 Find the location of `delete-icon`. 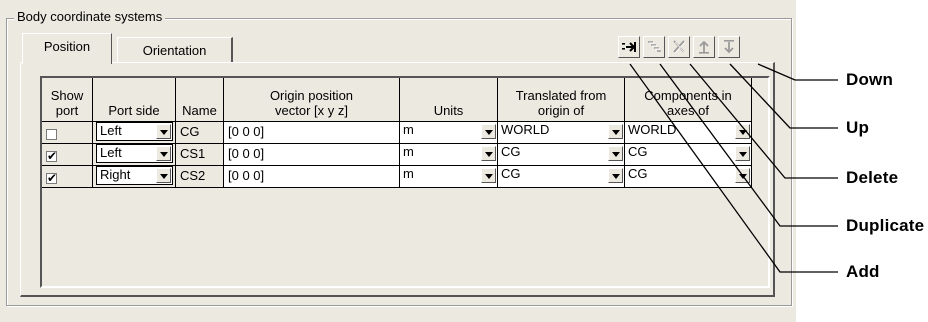

delete-icon is located at coordinates (679, 47).